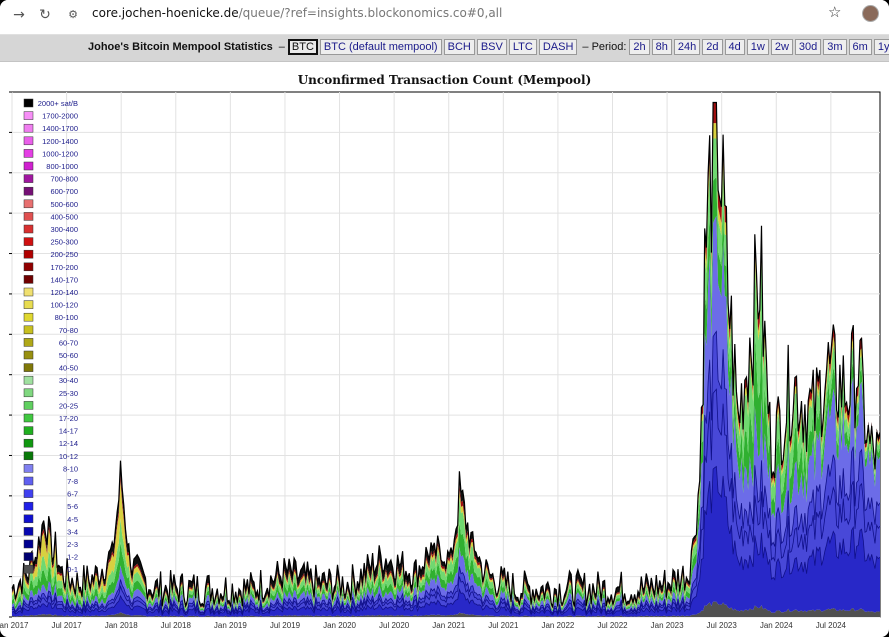  Describe the element at coordinates (64, 191) in the screenshot. I see `legend-label: 600-700` at that location.